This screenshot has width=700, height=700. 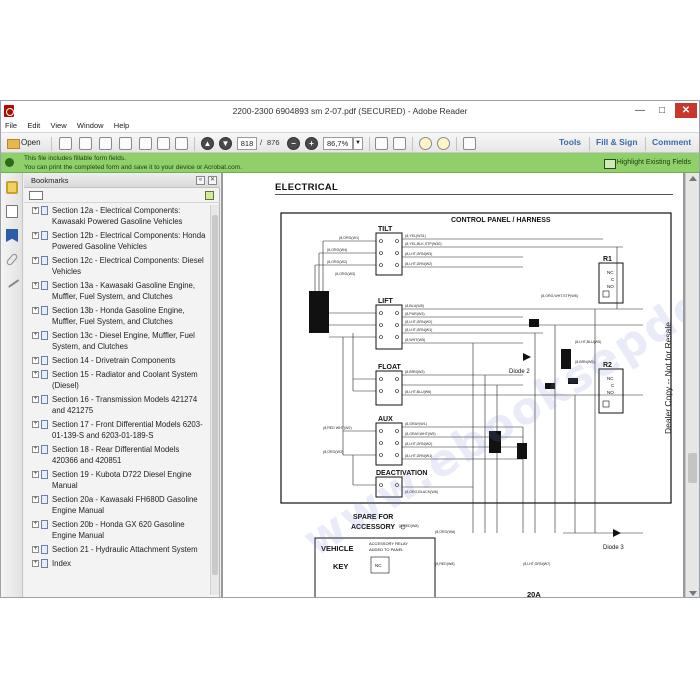 What do you see at coordinates (209, 195) in the screenshot?
I see `delete-bookmark-icon` at bounding box center [209, 195].